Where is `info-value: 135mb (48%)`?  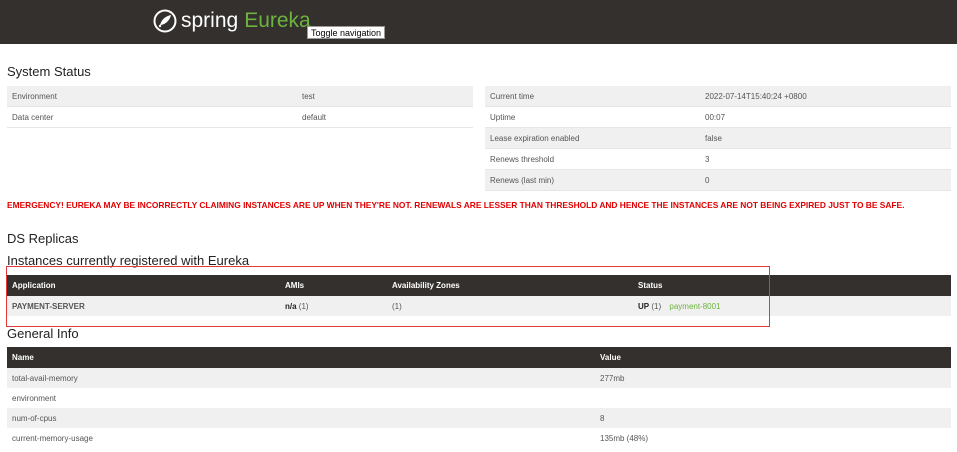
info-value: 135mb (48%) is located at coordinates (773, 438).